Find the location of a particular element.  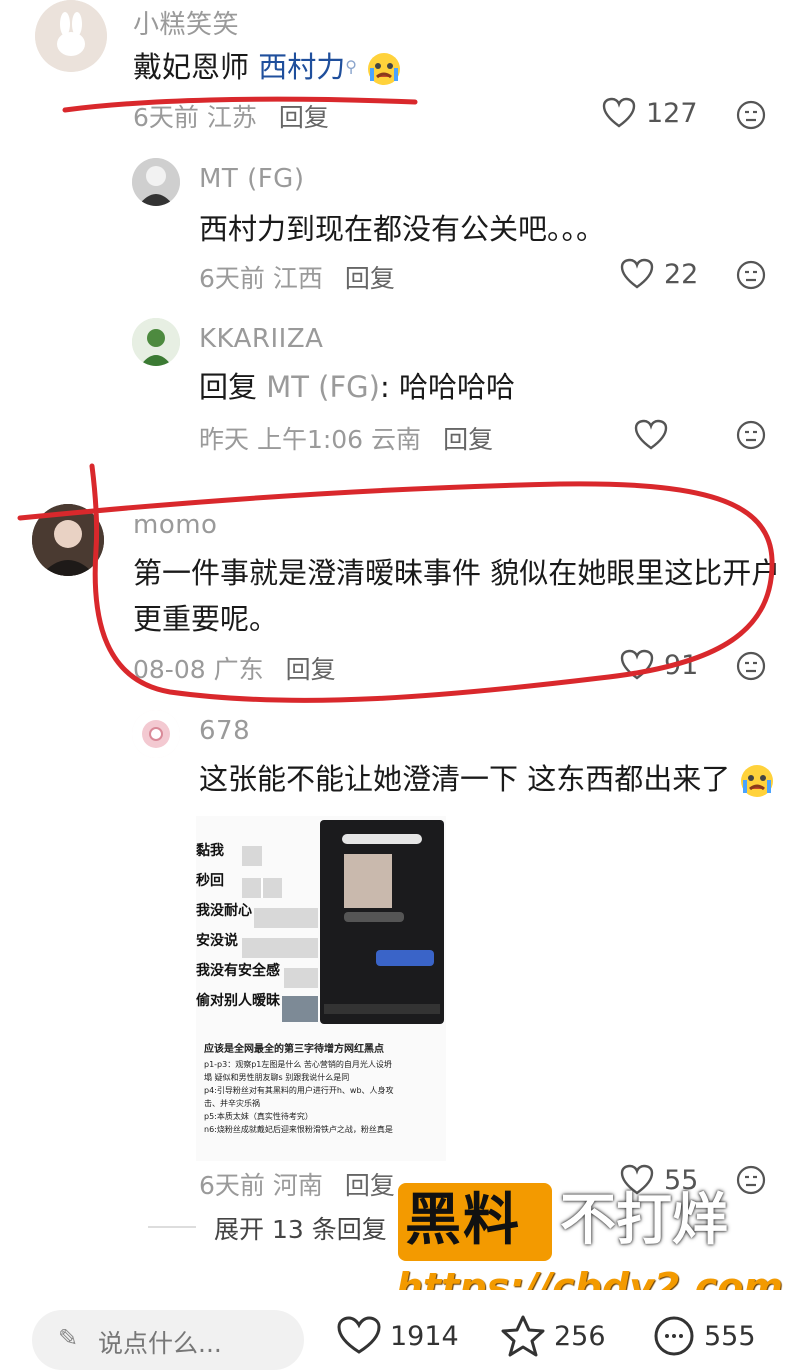

comment-author: KKARIIZA is located at coordinates (261, 339).